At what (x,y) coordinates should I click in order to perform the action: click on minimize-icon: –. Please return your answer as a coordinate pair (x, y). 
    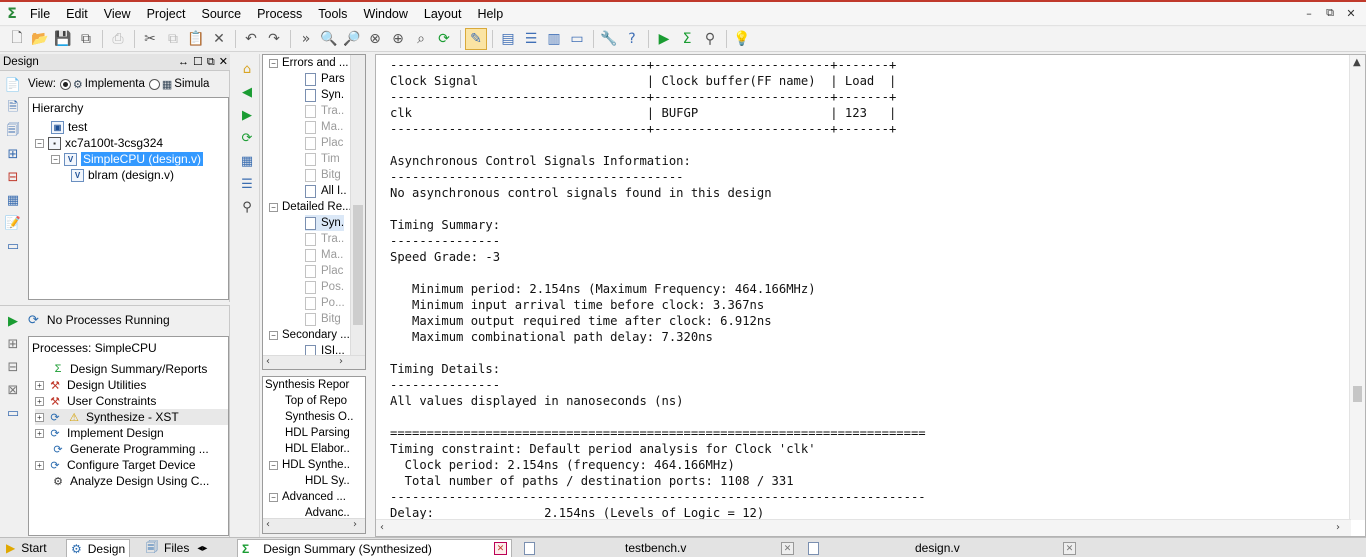
    Looking at the image, I should click on (1309, 13).